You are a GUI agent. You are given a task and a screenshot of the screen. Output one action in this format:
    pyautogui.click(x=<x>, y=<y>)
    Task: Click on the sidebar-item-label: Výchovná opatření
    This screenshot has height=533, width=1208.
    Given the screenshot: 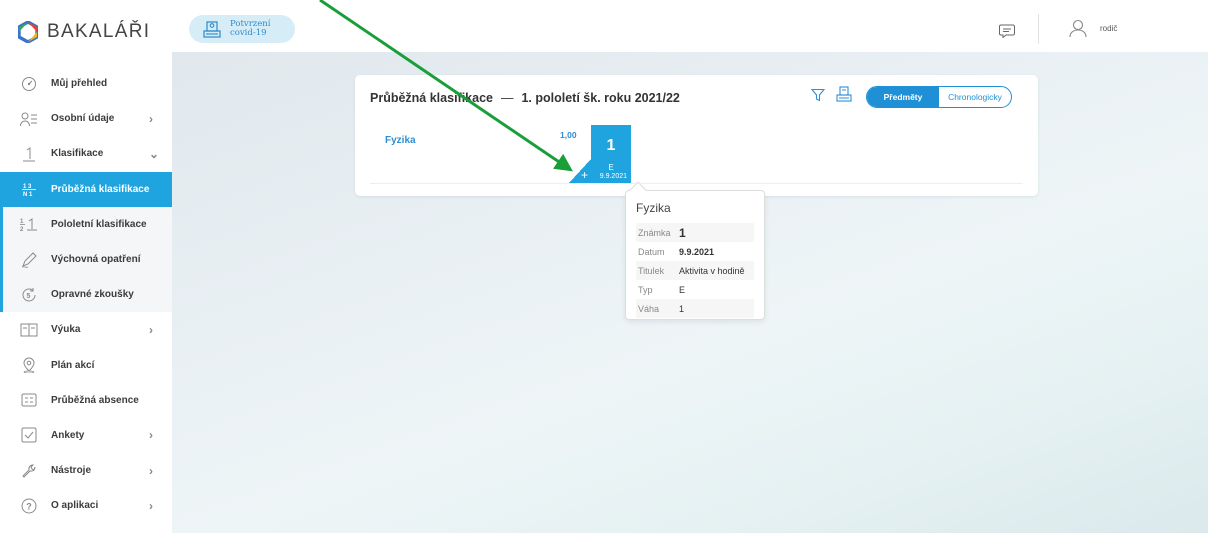 What is the action you would take?
    pyautogui.click(x=96, y=260)
    